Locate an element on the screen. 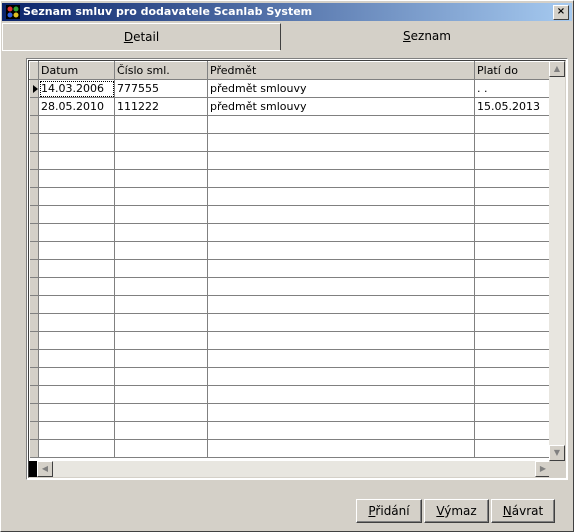 Image resolution: width=574 pixels, height=532 pixels. return-button: Návrat is located at coordinates (523, 511).